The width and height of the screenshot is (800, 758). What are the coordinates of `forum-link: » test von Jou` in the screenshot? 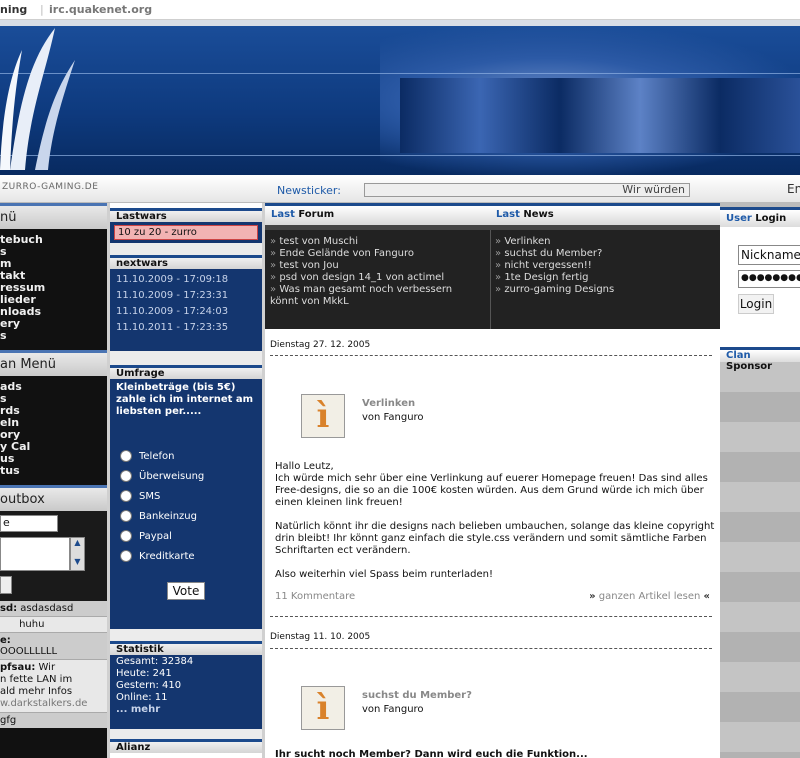 It's located at (361, 266).